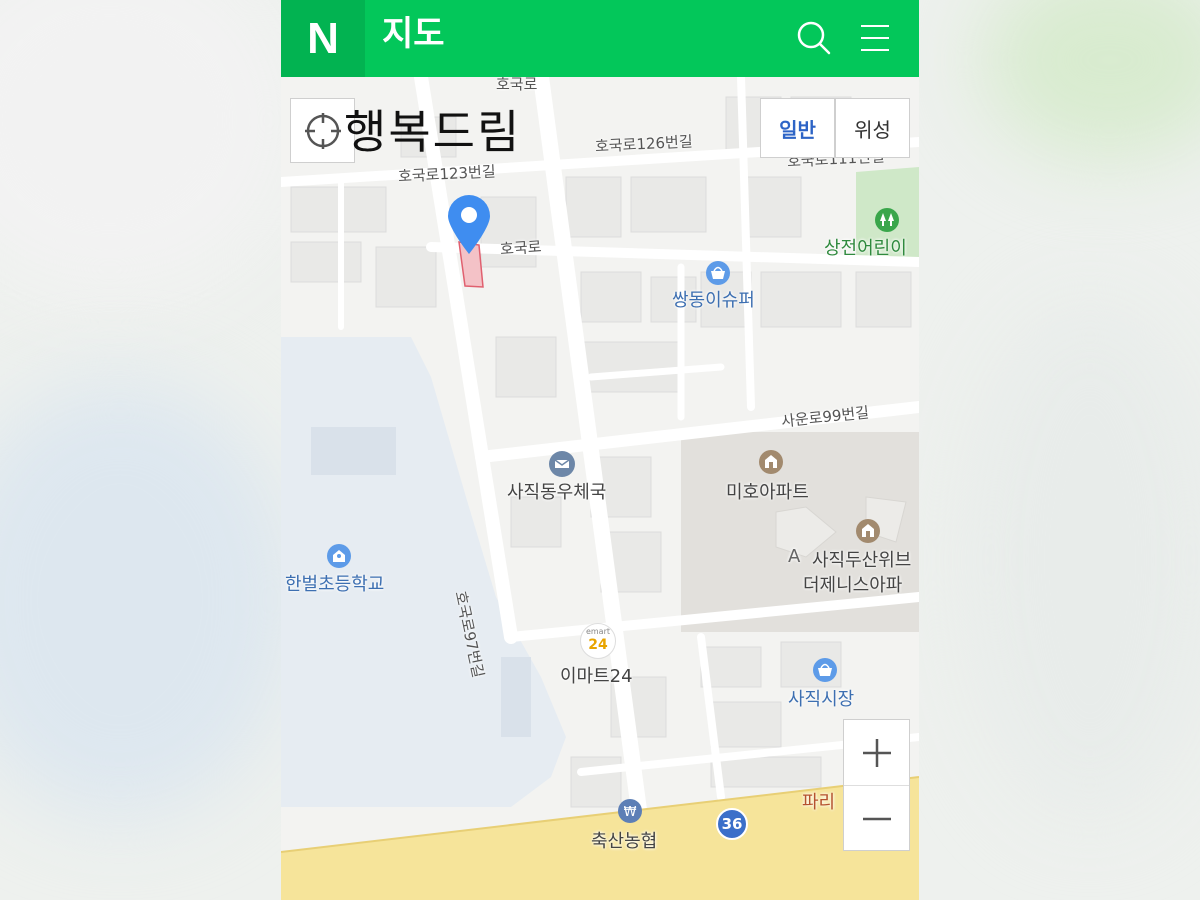 Image resolution: width=1200 pixels, height=900 pixels. Describe the element at coordinates (872, 128) in the screenshot. I see `map-type-satellite-button: 위성` at that location.